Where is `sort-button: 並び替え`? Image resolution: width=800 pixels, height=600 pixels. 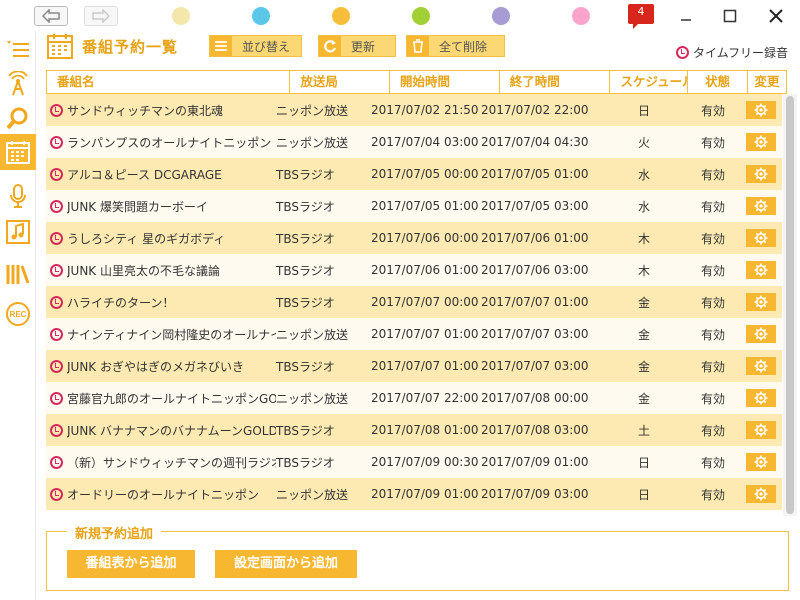
sort-button: 並び替え is located at coordinates (255, 46).